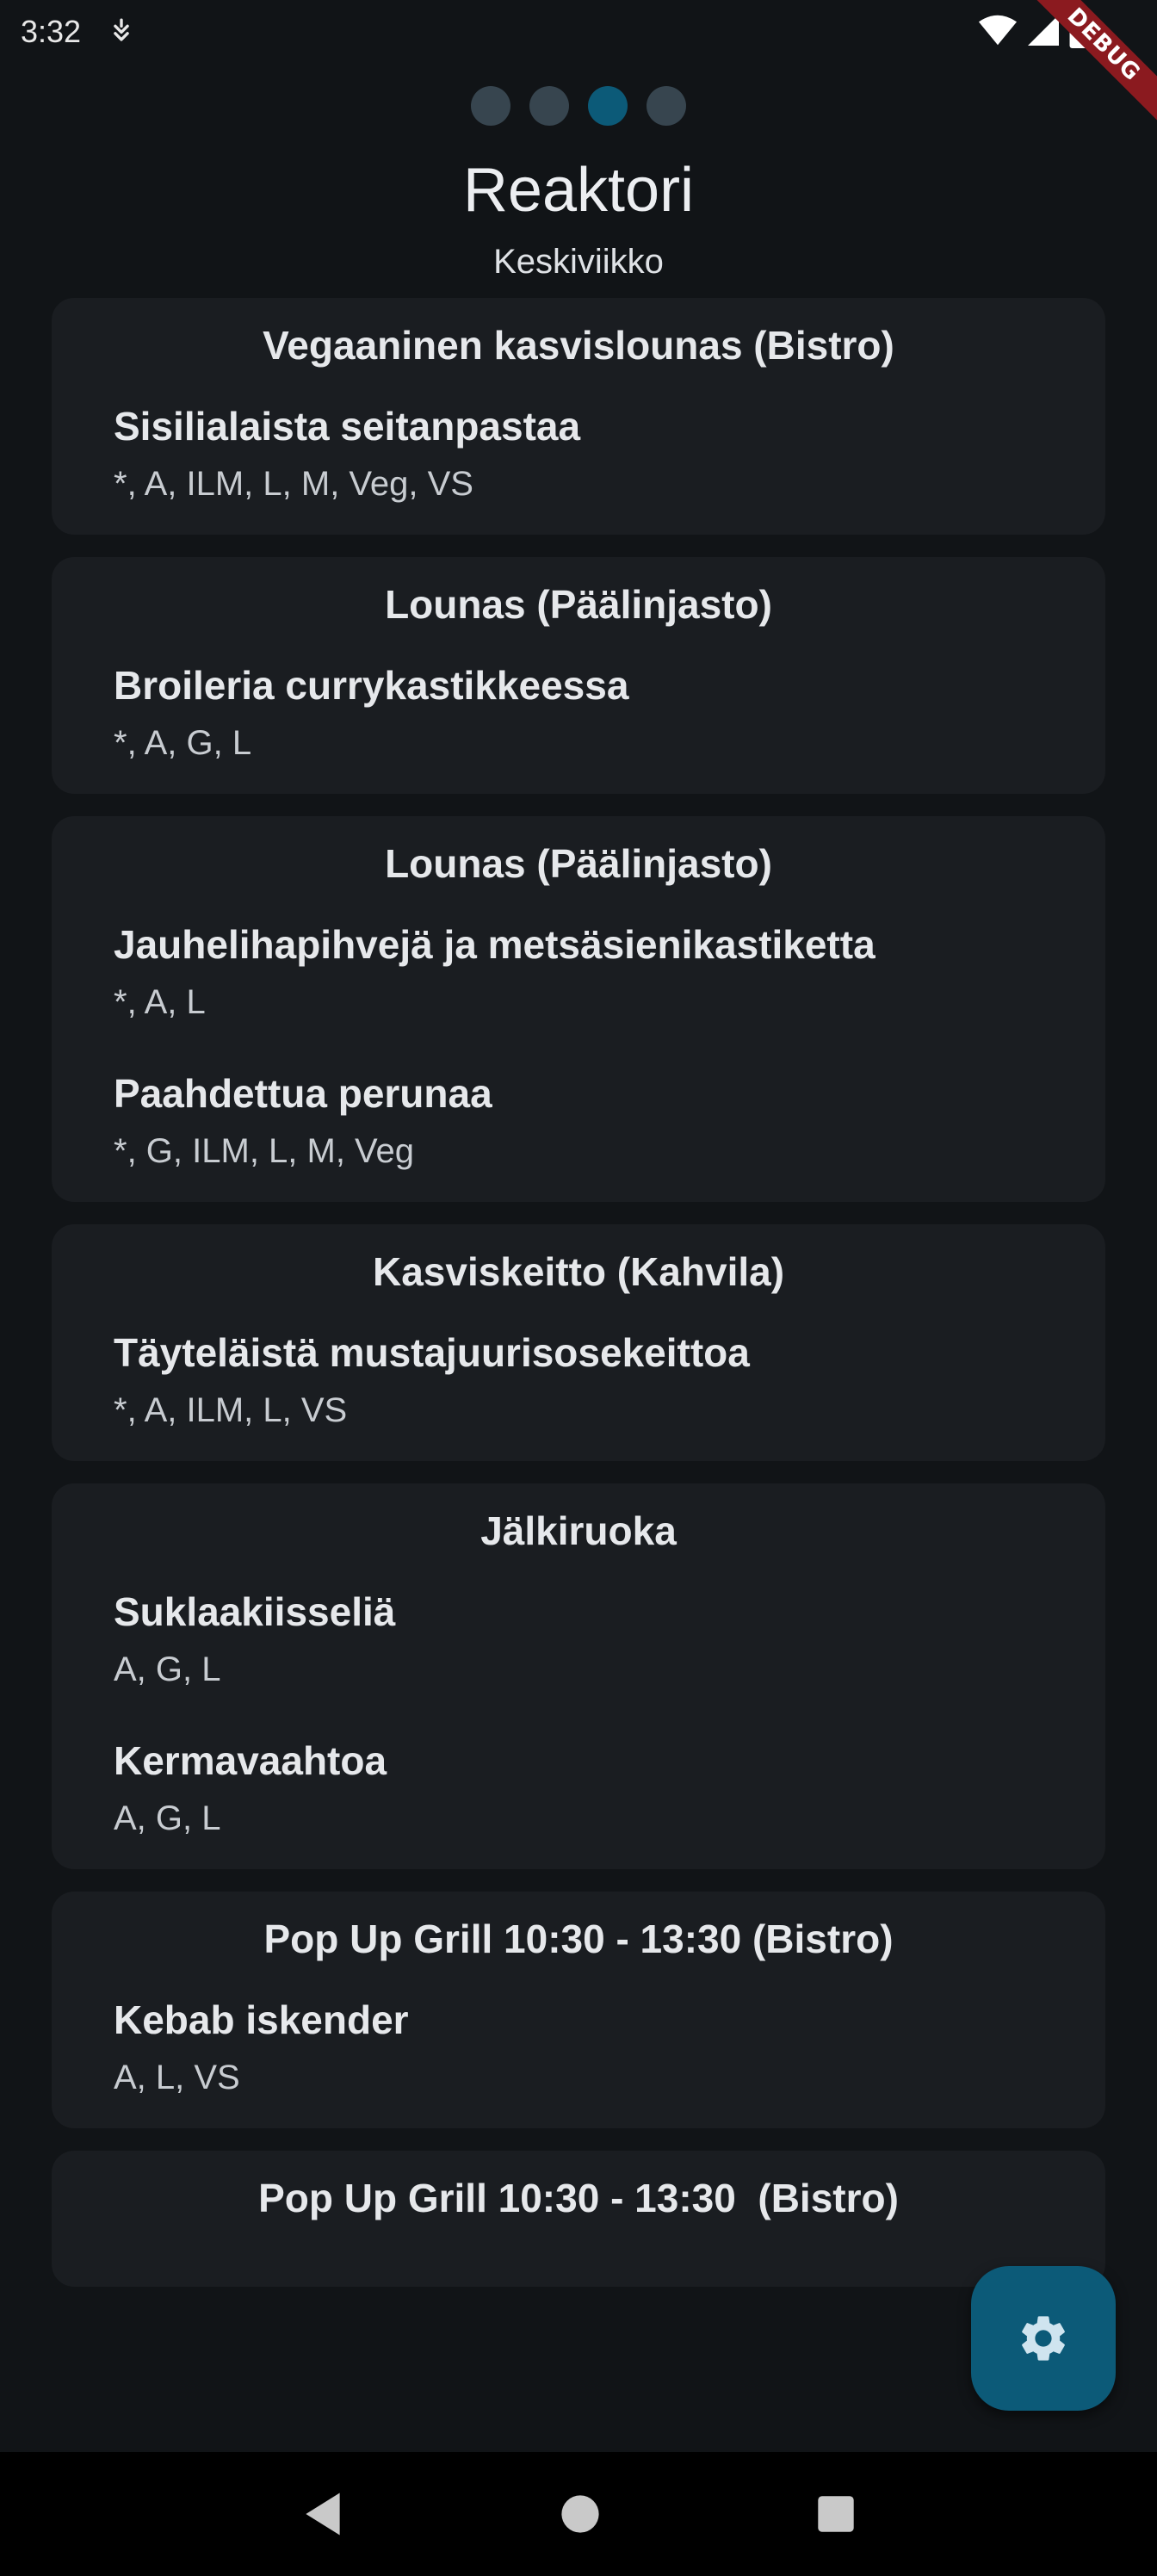 This screenshot has height=2576, width=1157. Describe the element at coordinates (608, 106) in the screenshot. I see `page-dot-3-active` at that location.